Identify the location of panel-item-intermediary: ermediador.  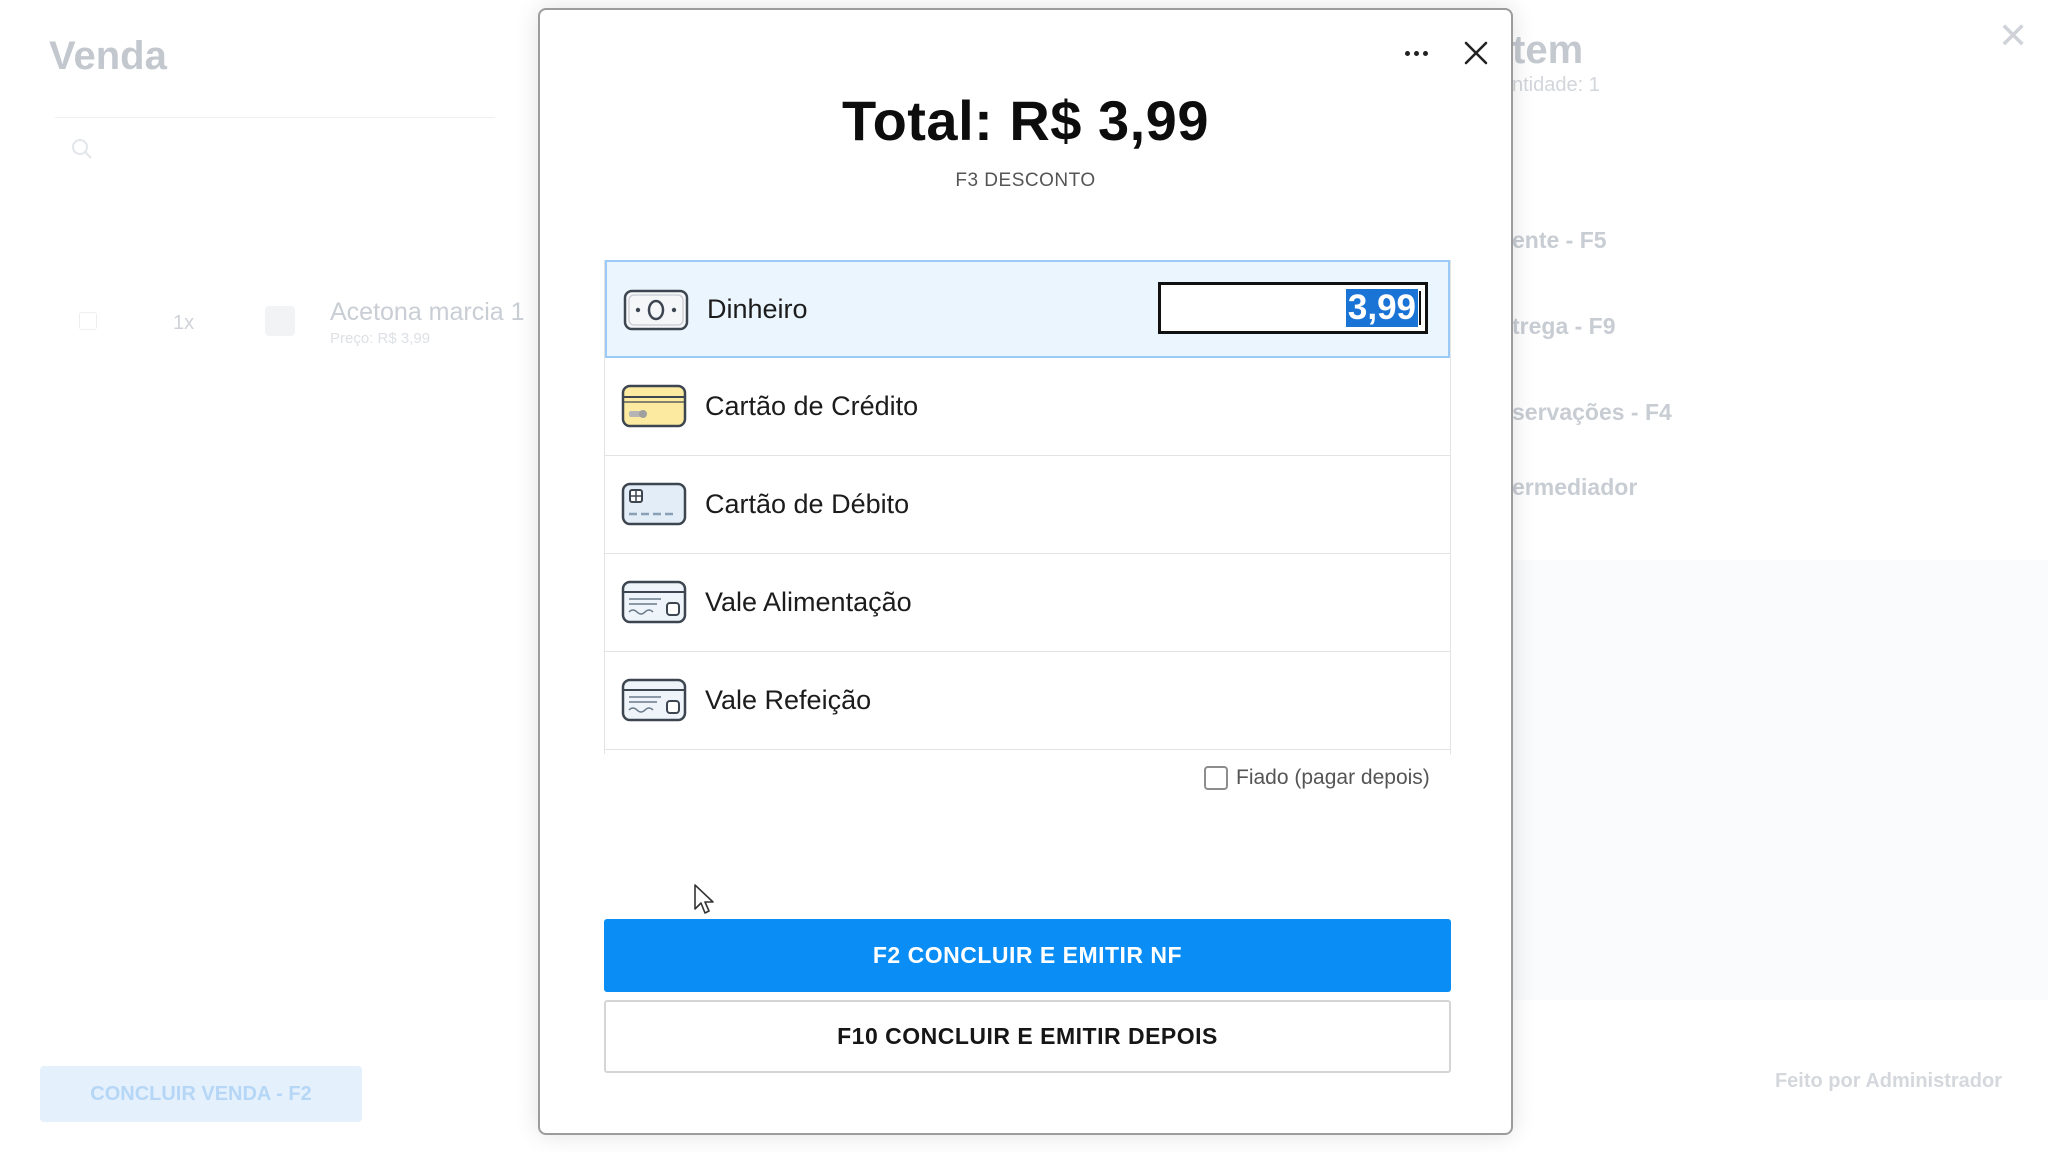
(1575, 487).